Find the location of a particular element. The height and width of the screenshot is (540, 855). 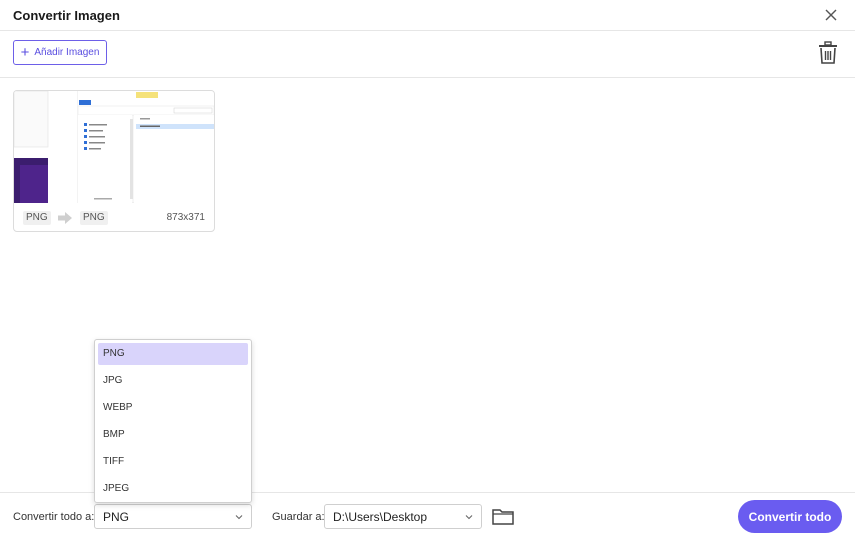

image-thumbnail is located at coordinates (114, 147).